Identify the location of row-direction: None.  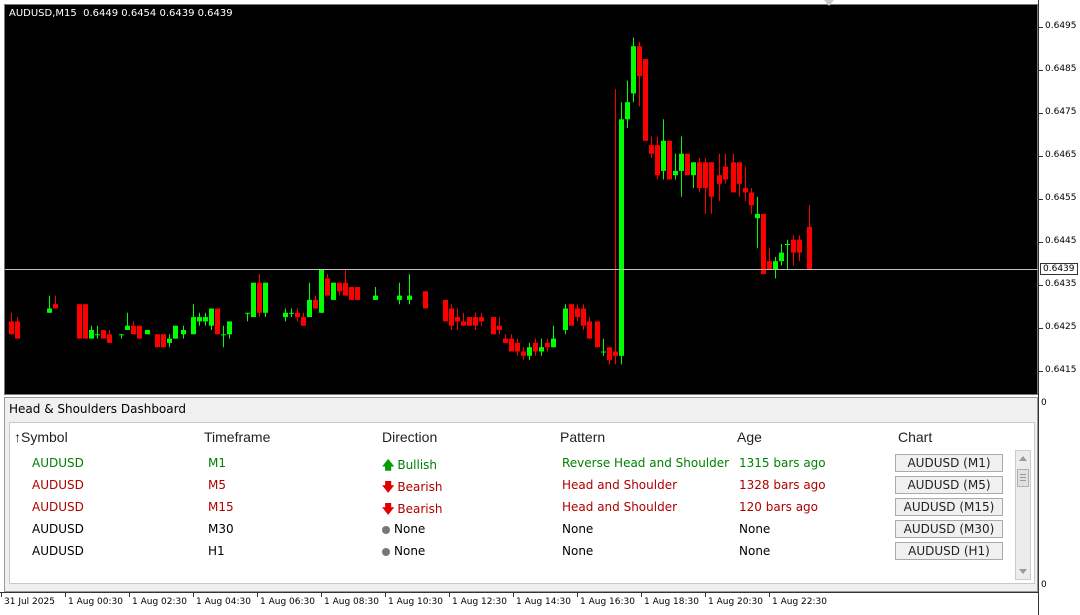
(403, 551).